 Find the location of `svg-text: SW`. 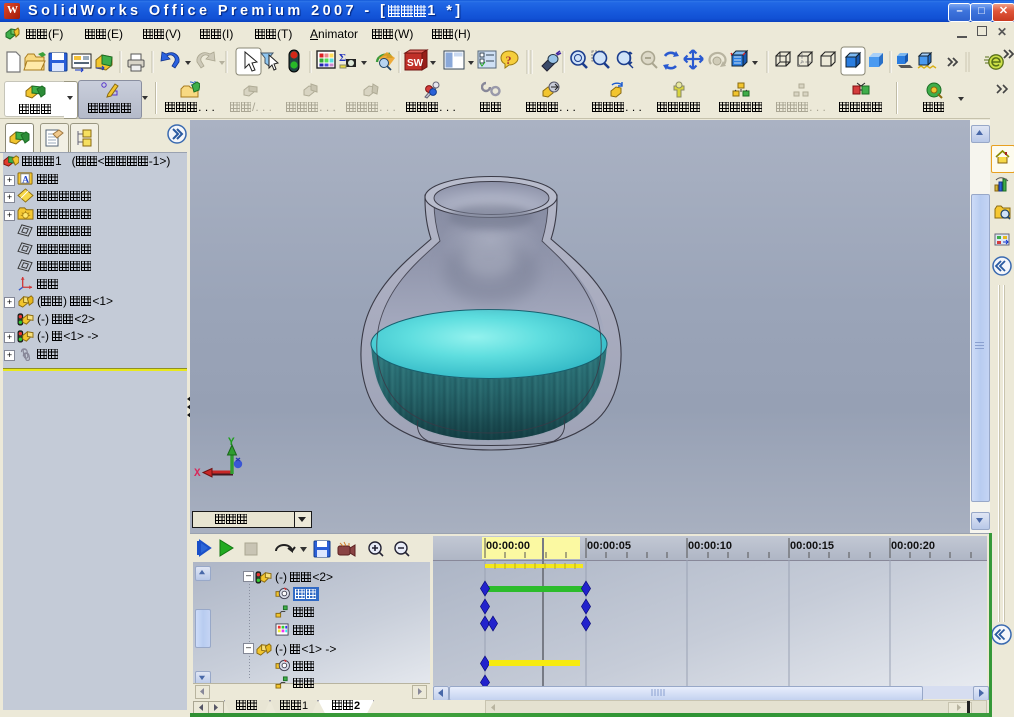

svg-text: SW is located at coordinates (415, 63).